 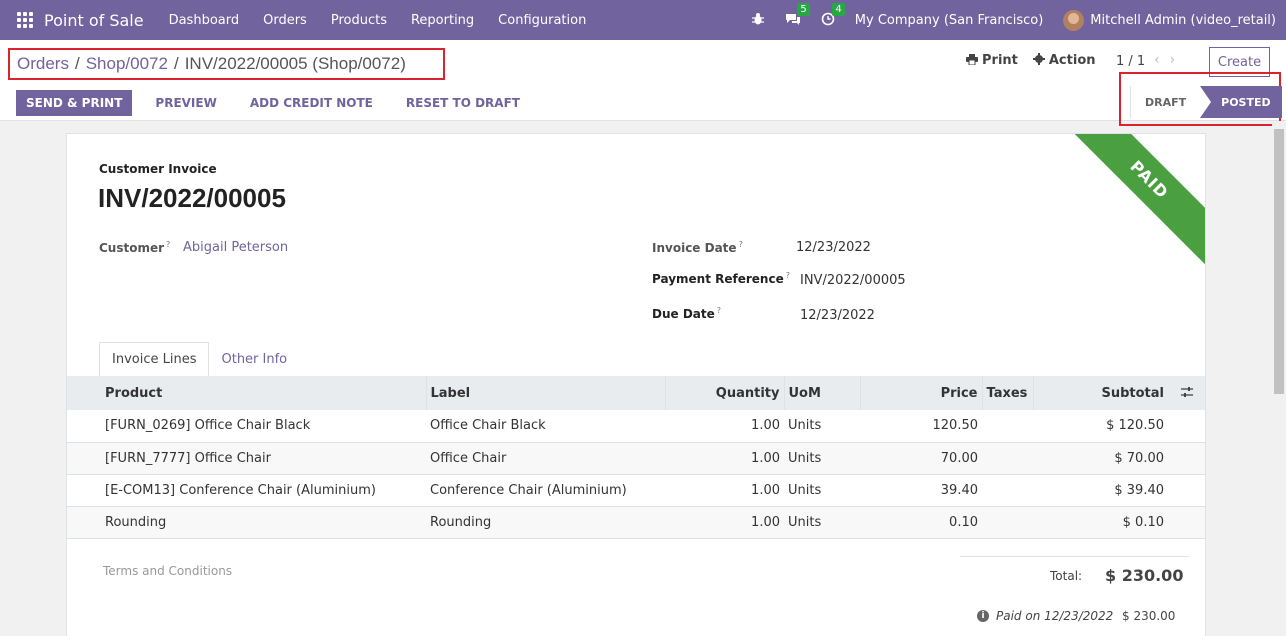 What do you see at coordinates (84, 393) in the screenshot?
I see `header-spacer` at bounding box center [84, 393].